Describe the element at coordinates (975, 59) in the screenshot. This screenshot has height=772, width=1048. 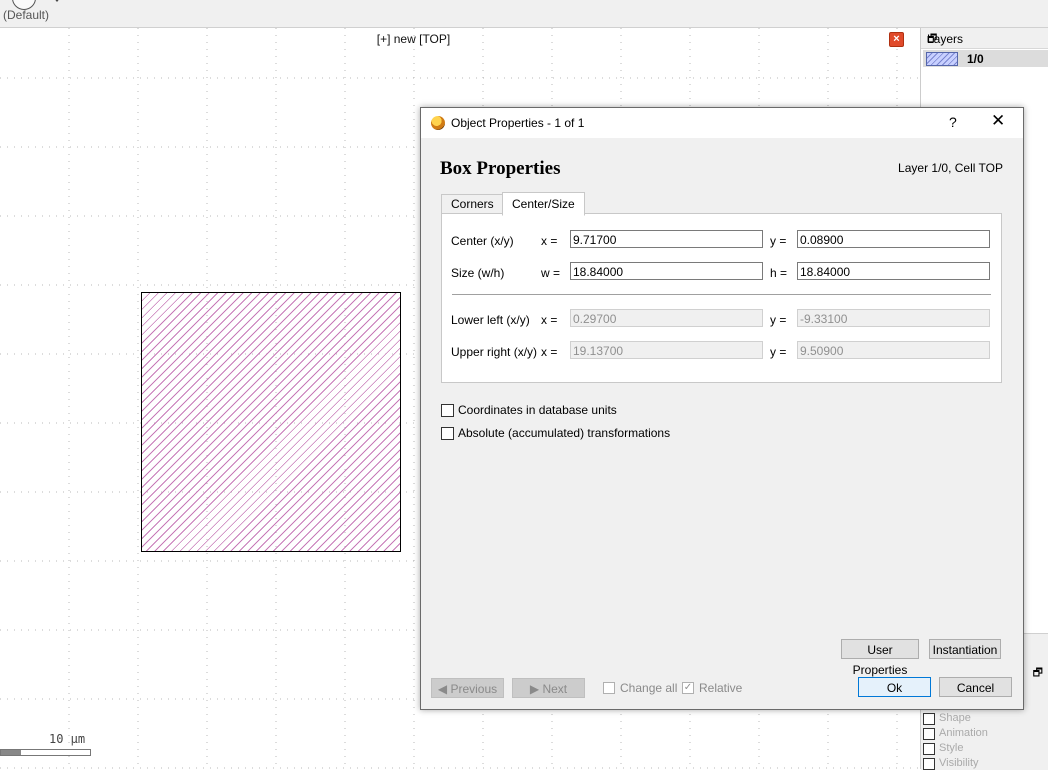
I see `layer-name: 1/0` at that location.